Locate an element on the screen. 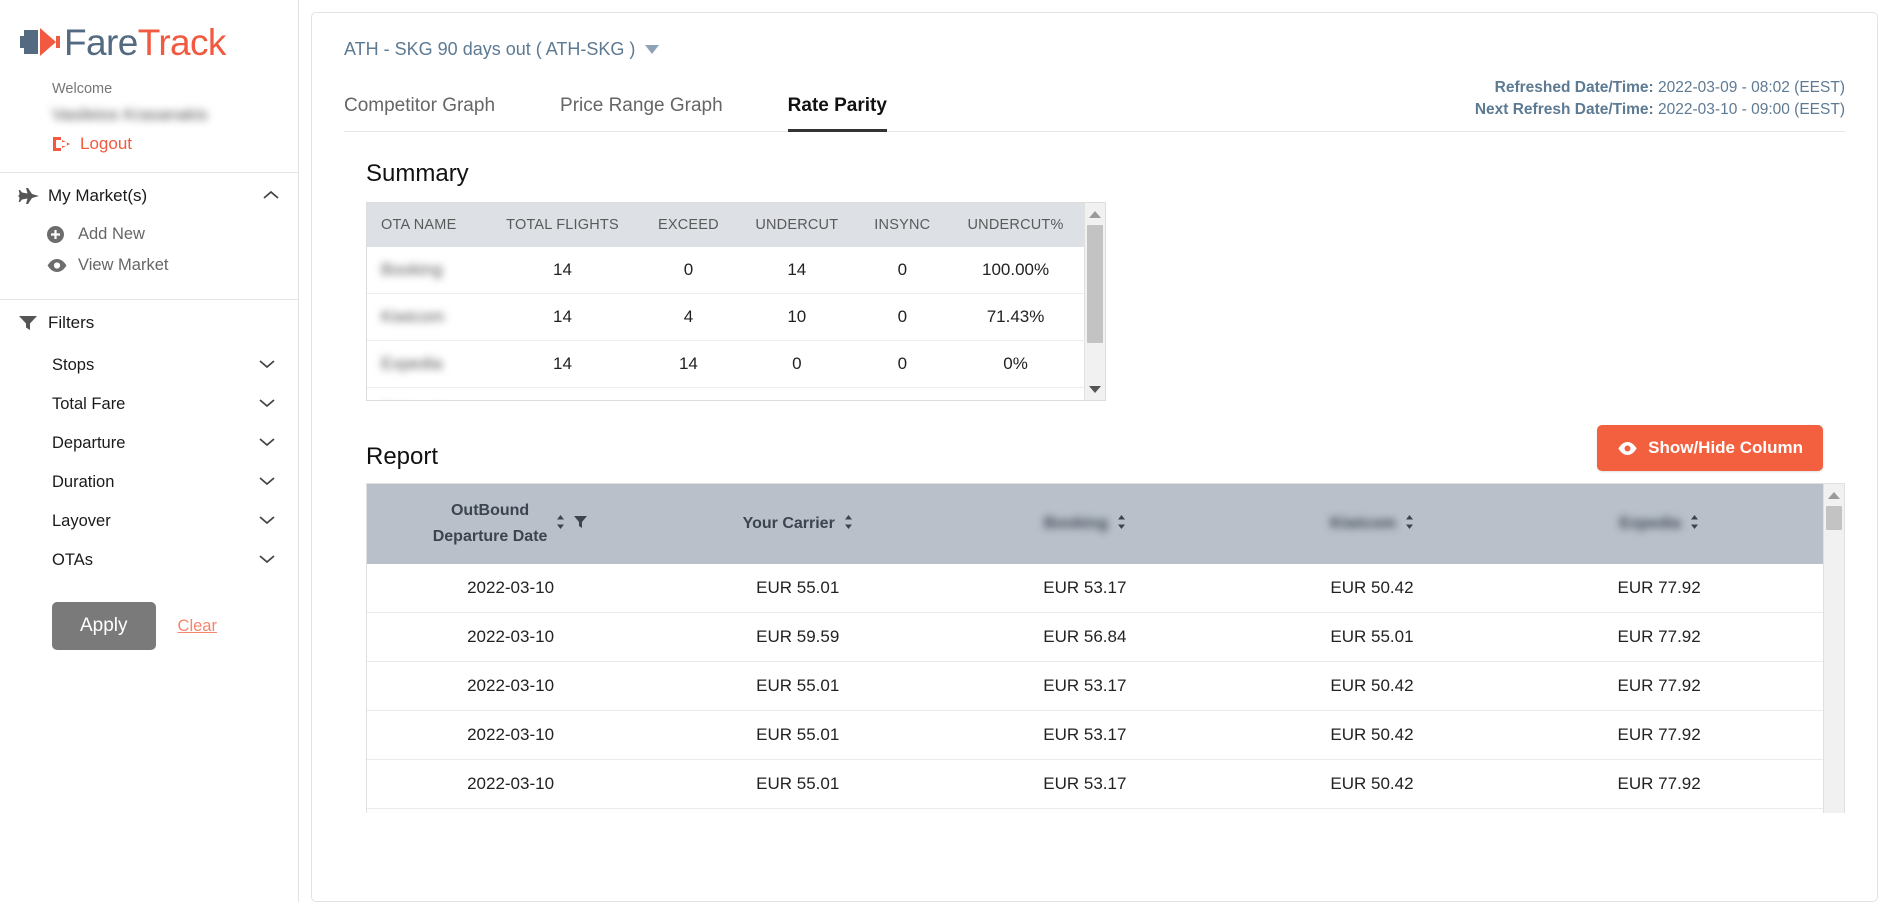 The image size is (1894, 902). logout-icon is located at coordinates (61, 144).